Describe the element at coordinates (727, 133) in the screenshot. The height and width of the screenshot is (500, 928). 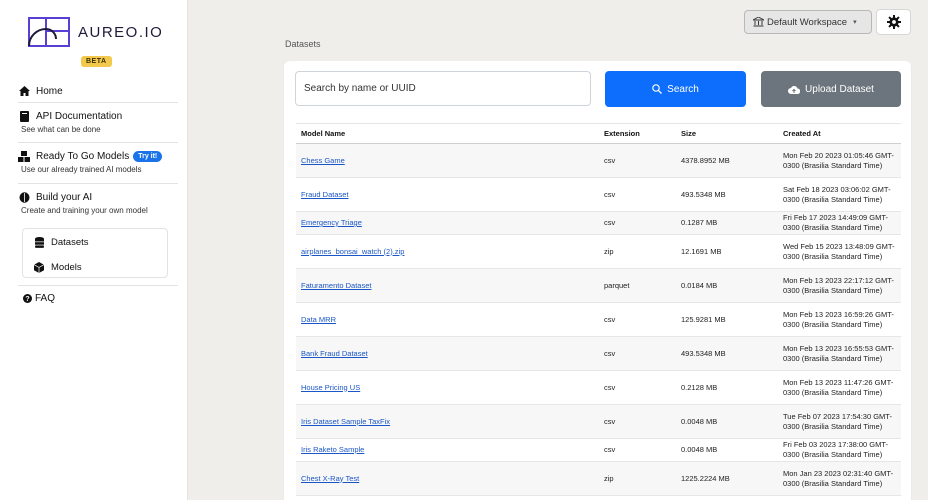
I see `column-header-size: Size` at that location.